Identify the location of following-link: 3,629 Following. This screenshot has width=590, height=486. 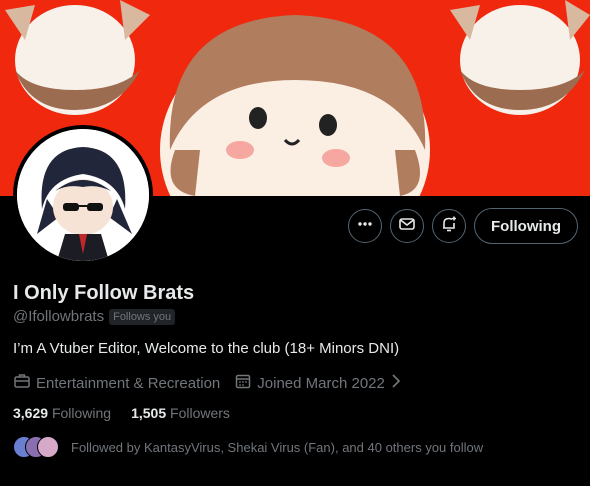
(62, 413).